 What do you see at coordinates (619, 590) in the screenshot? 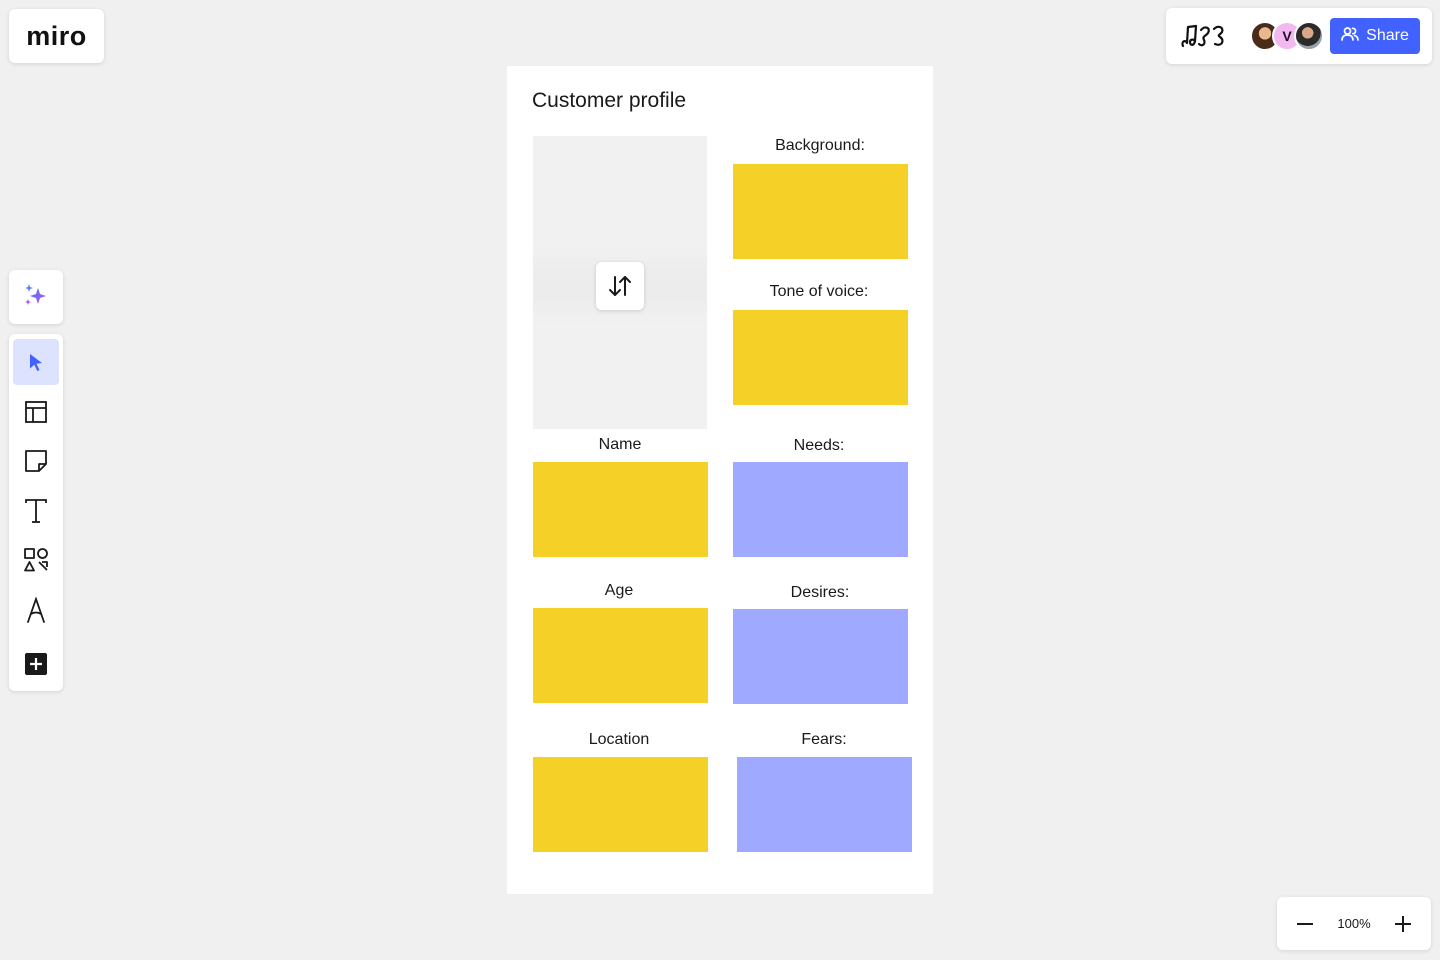
I see `age-label: Age` at bounding box center [619, 590].